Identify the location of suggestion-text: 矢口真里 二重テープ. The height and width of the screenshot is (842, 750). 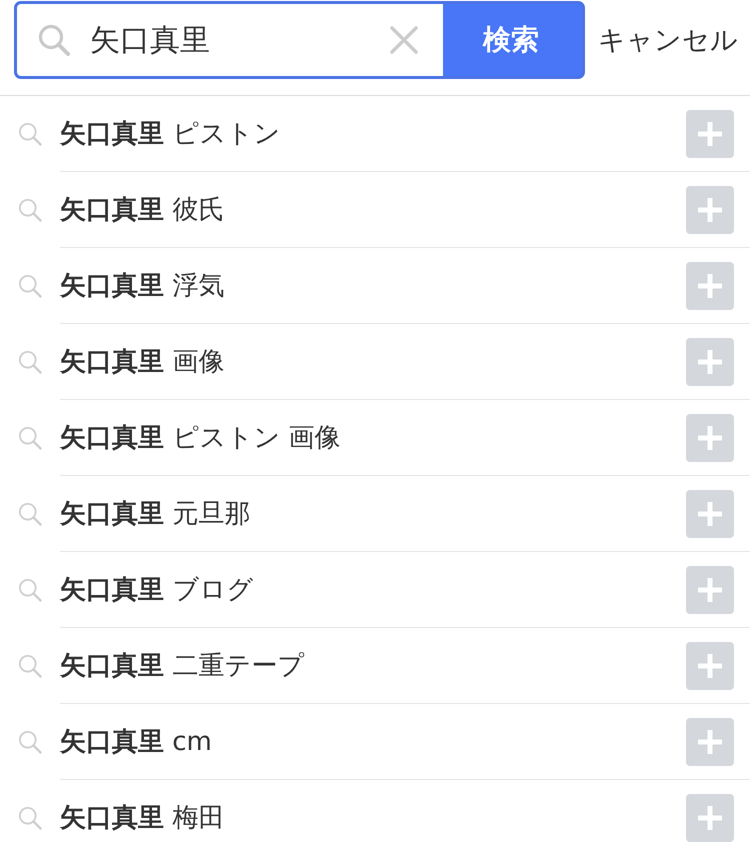
(182, 665).